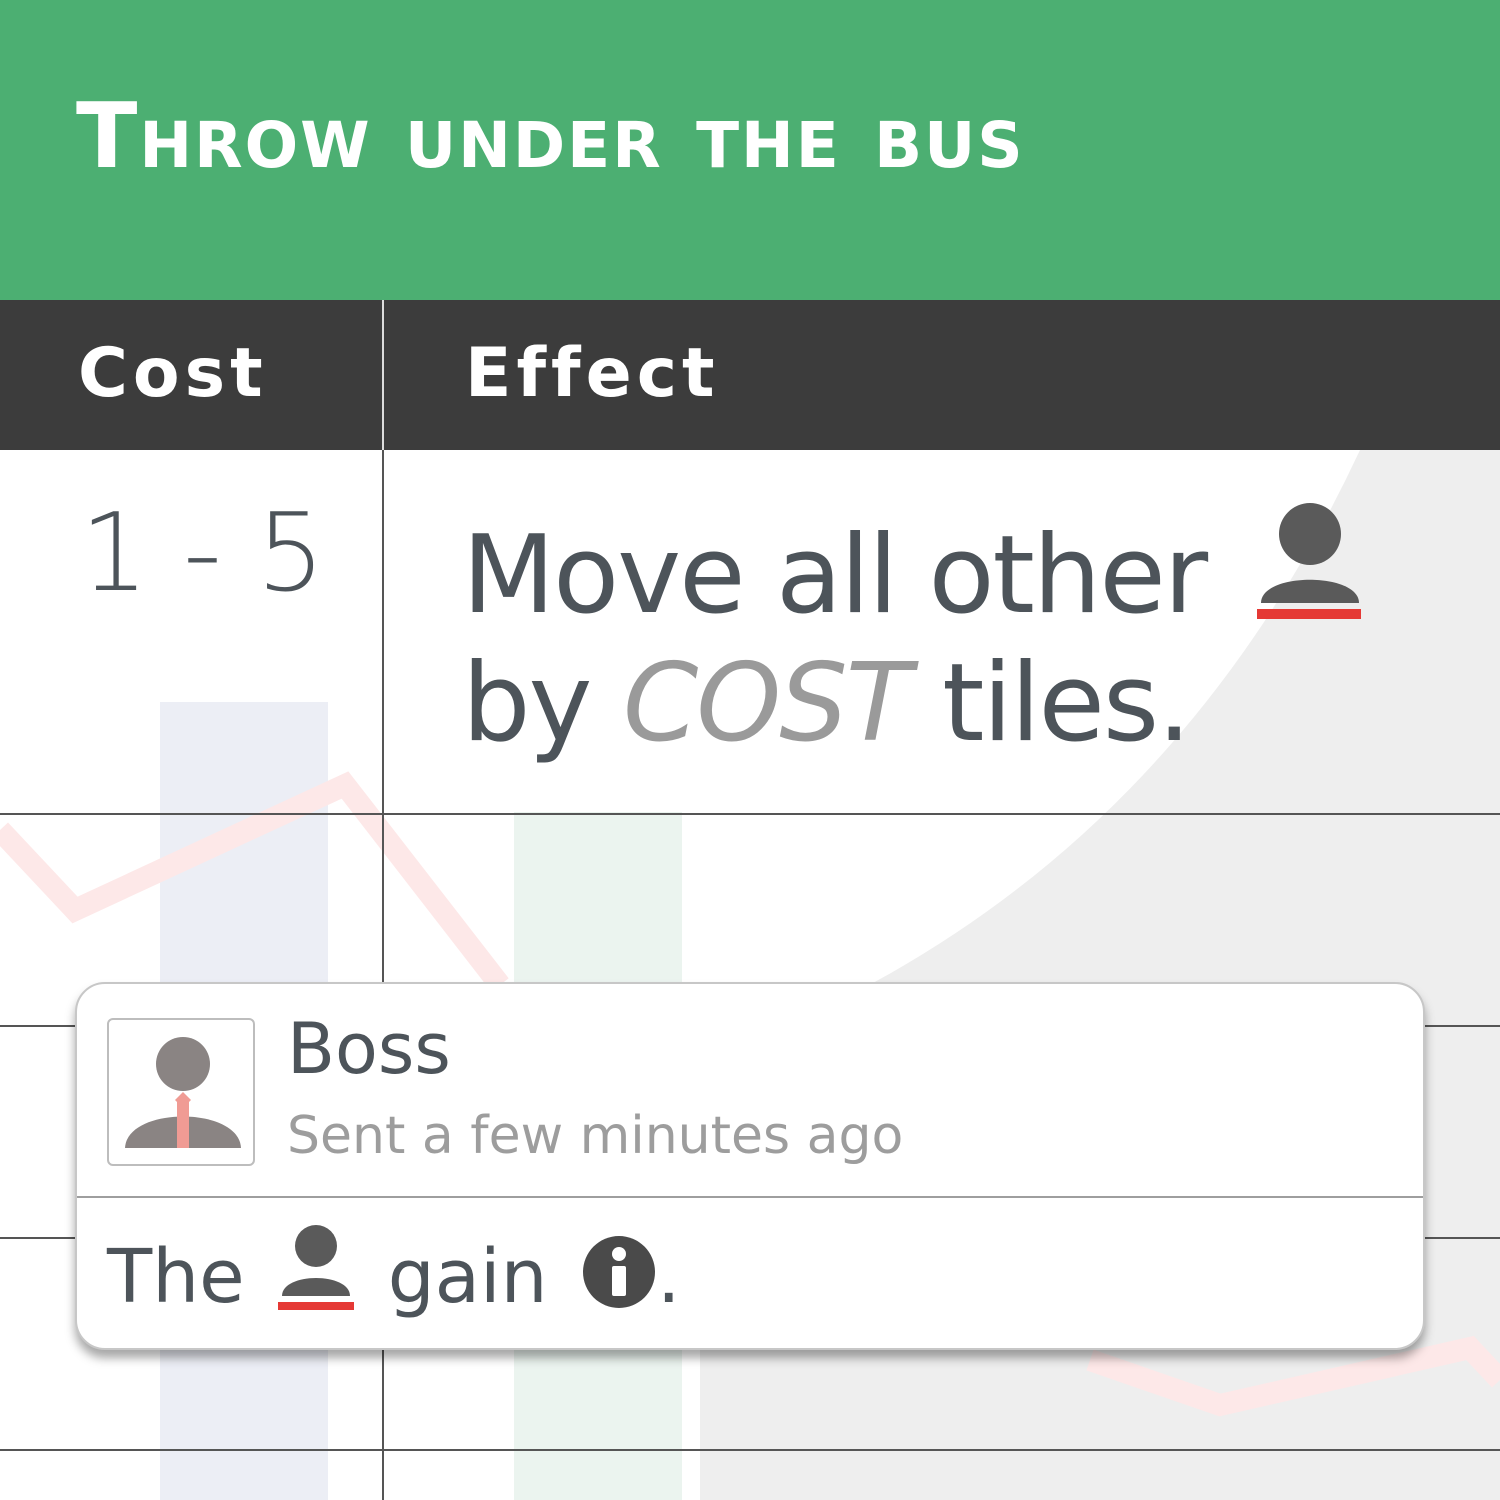  What do you see at coordinates (550, 136) in the screenshot?
I see `card-title: Throw under the bus` at bounding box center [550, 136].